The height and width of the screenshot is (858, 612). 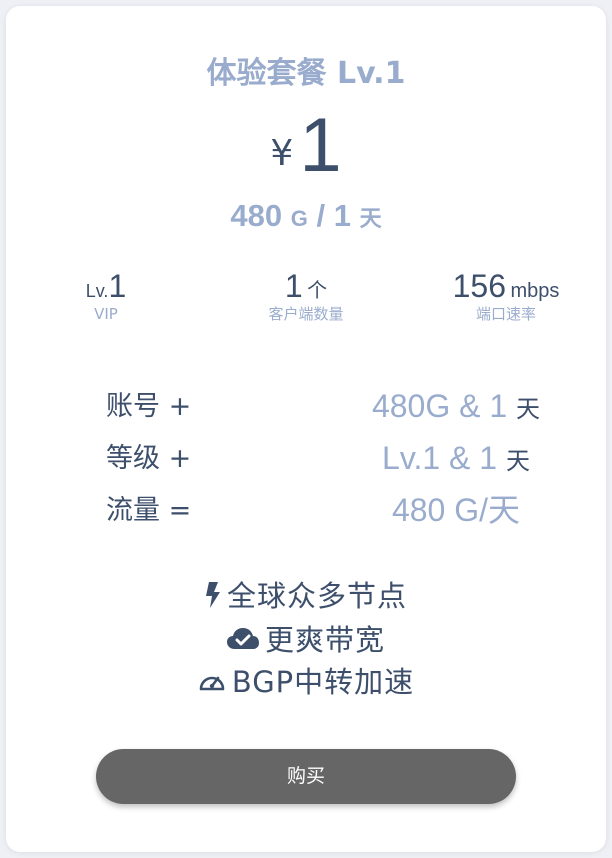 I want to click on plan-price: ¥1, so click(x=306, y=146).